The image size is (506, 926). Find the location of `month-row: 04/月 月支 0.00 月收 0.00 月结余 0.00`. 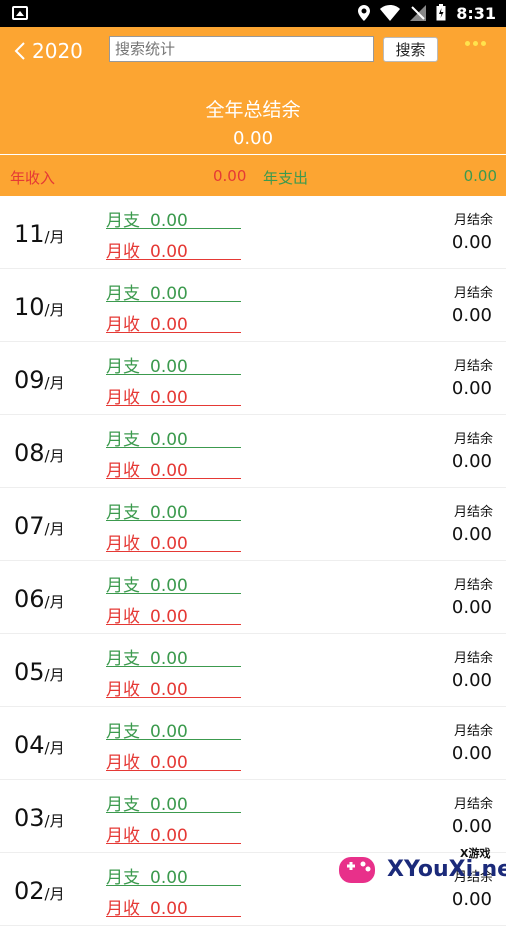

month-row: 04/月 月支 0.00 月收 0.00 月结余 0.00 is located at coordinates (253, 743).